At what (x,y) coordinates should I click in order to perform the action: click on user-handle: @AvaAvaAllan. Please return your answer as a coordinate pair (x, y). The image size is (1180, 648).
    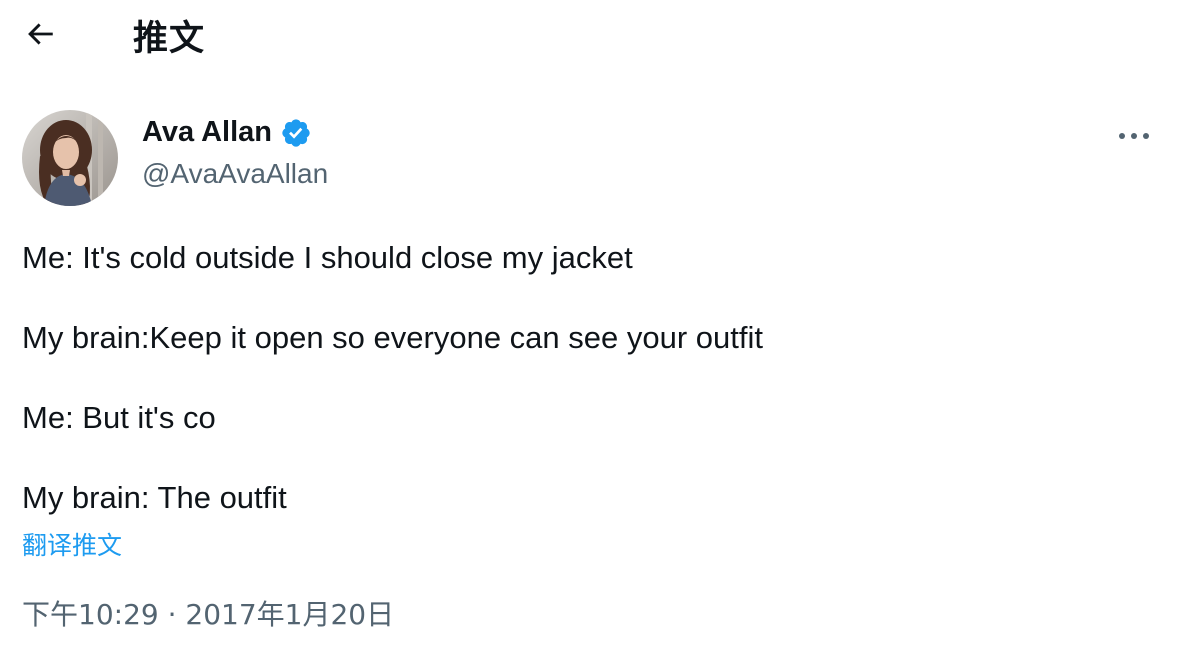
    Looking at the image, I should click on (235, 174).